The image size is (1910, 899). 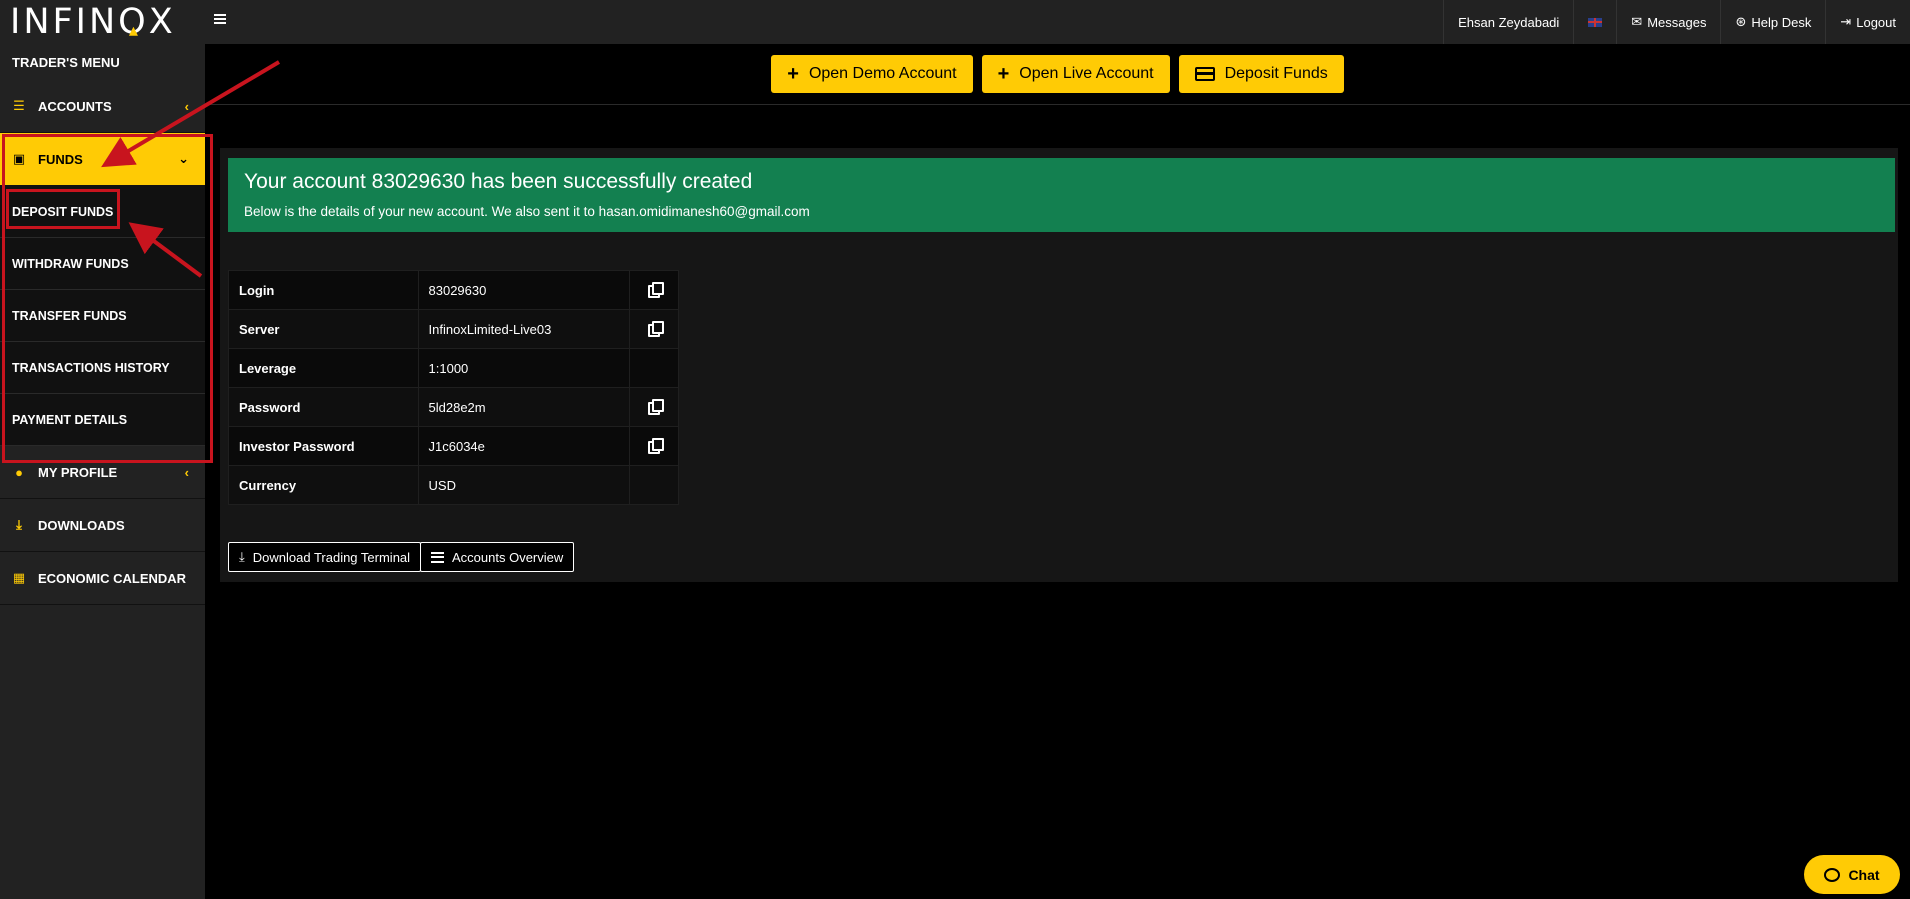 I want to click on details-value: J1c6034e, so click(x=524, y=446).